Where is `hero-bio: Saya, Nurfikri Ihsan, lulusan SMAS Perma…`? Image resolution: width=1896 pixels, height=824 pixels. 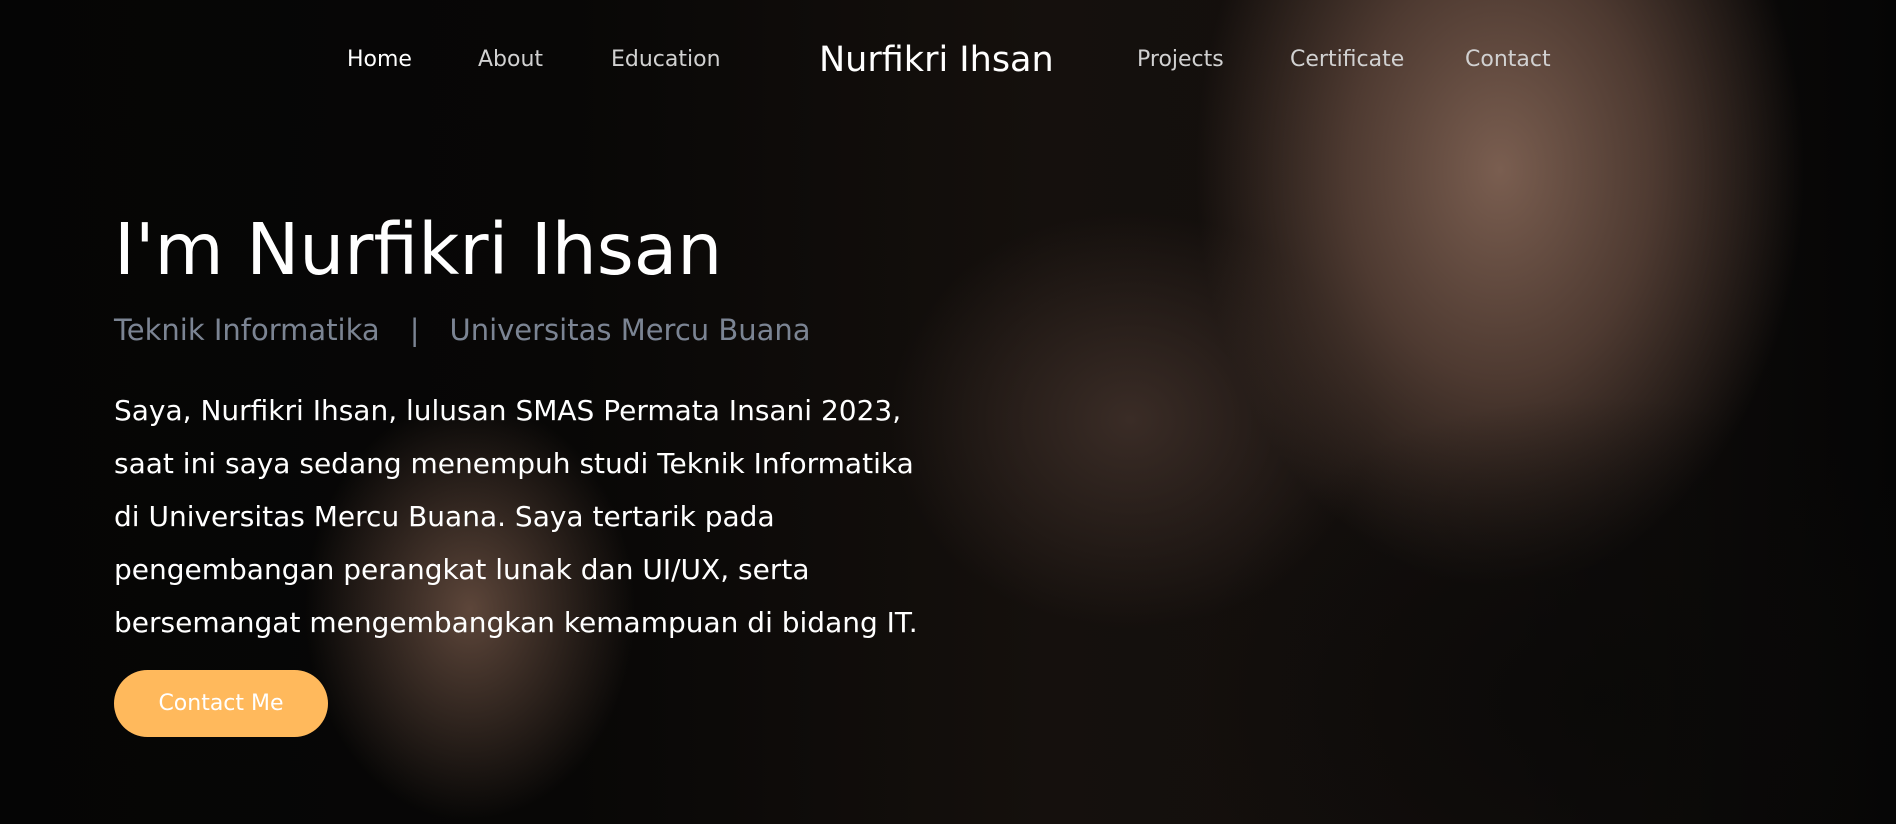 hero-bio: Saya, Nurfikri Ihsan, lulusan SMAS Perma… is located at coordinates (516, 516).